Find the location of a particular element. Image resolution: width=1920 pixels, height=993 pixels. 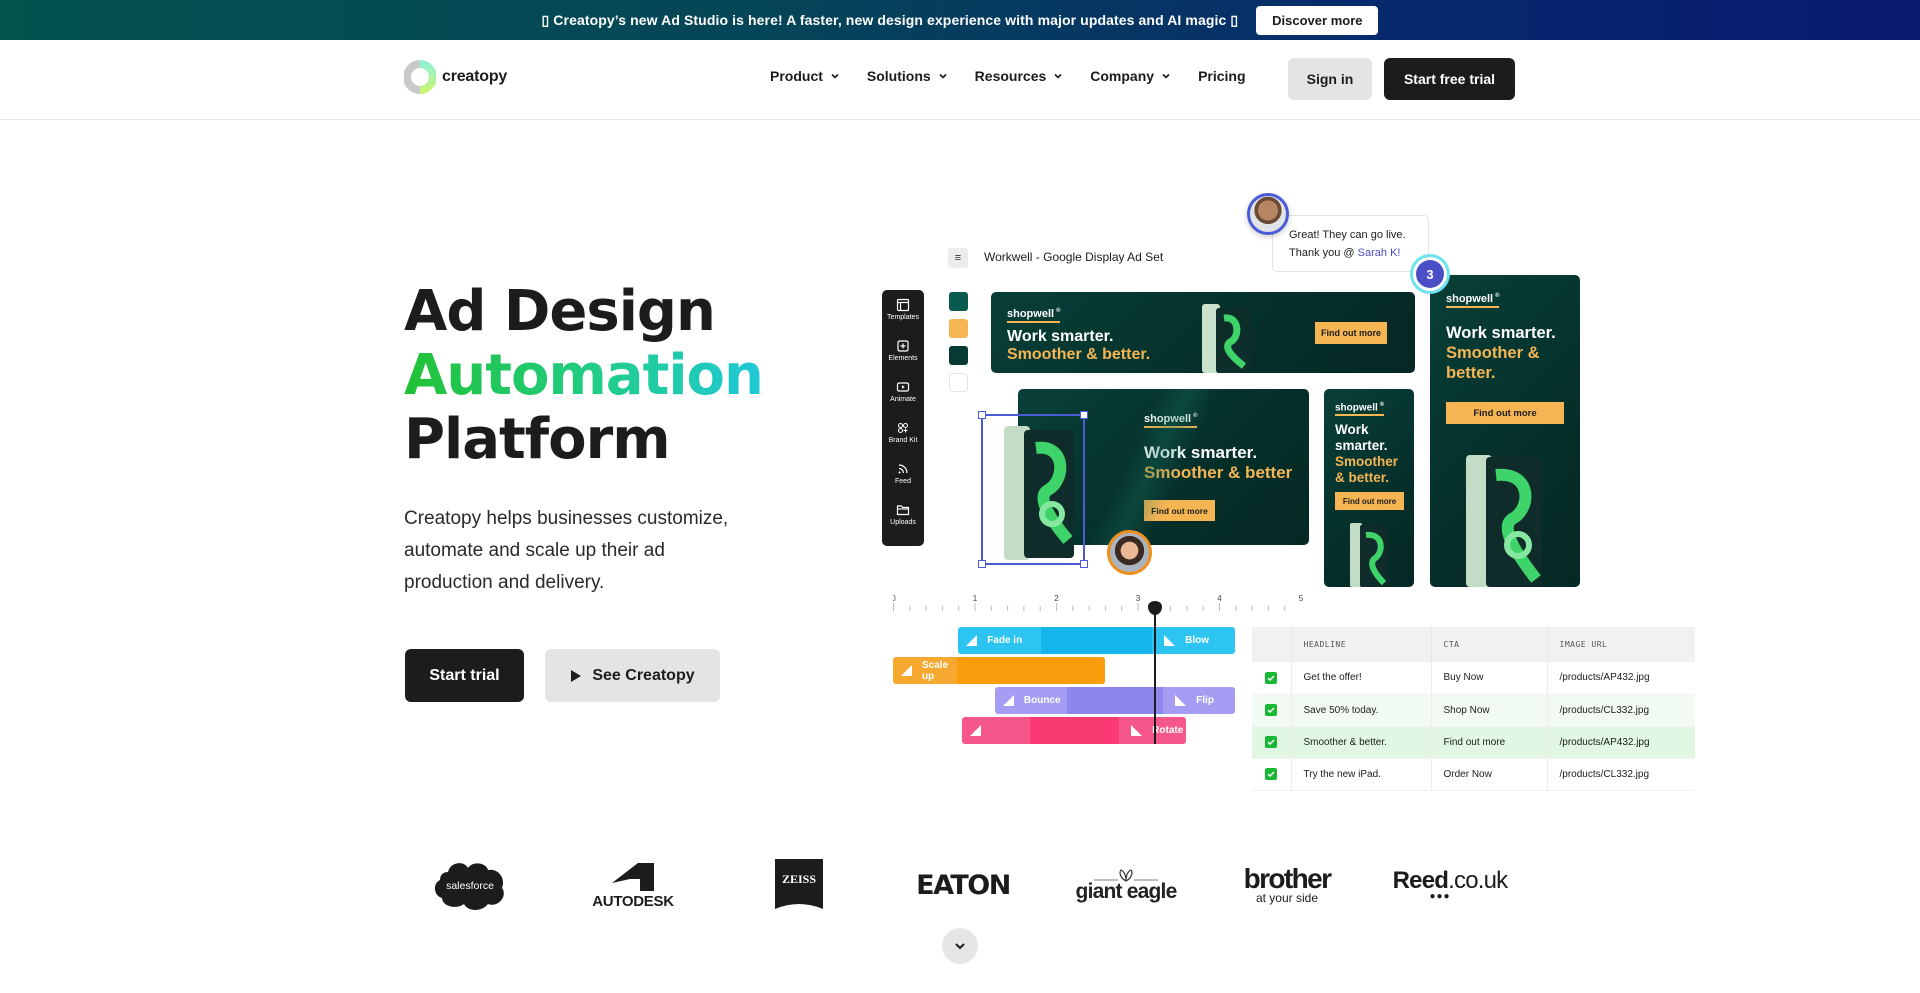

hero-title: Ad Design Automation Platform is located at coordinates (584, 376).